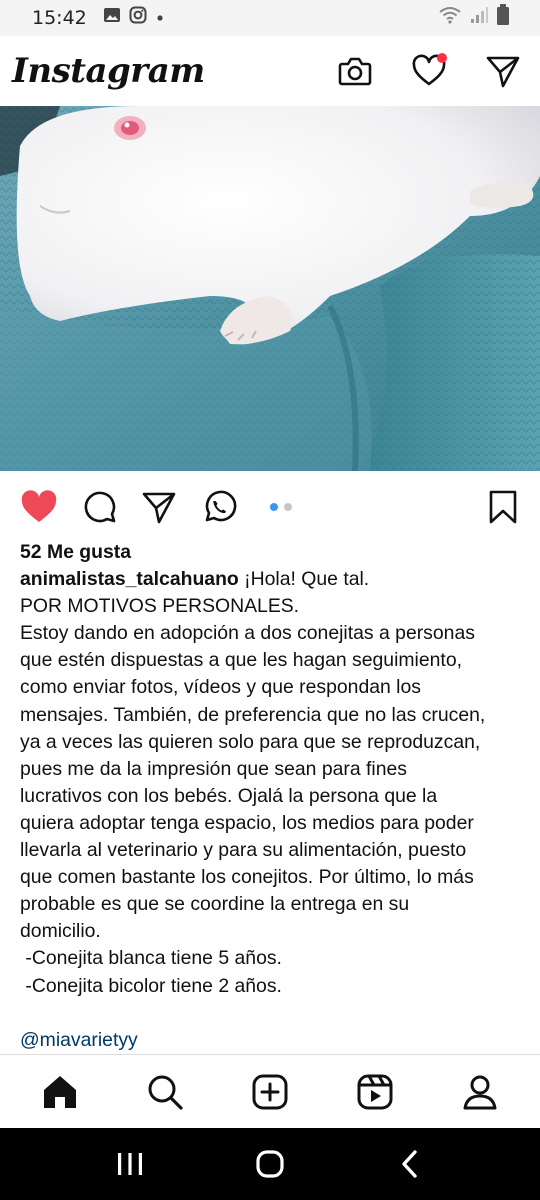  I want to click on whatsapp-icon, so click(221, 506).